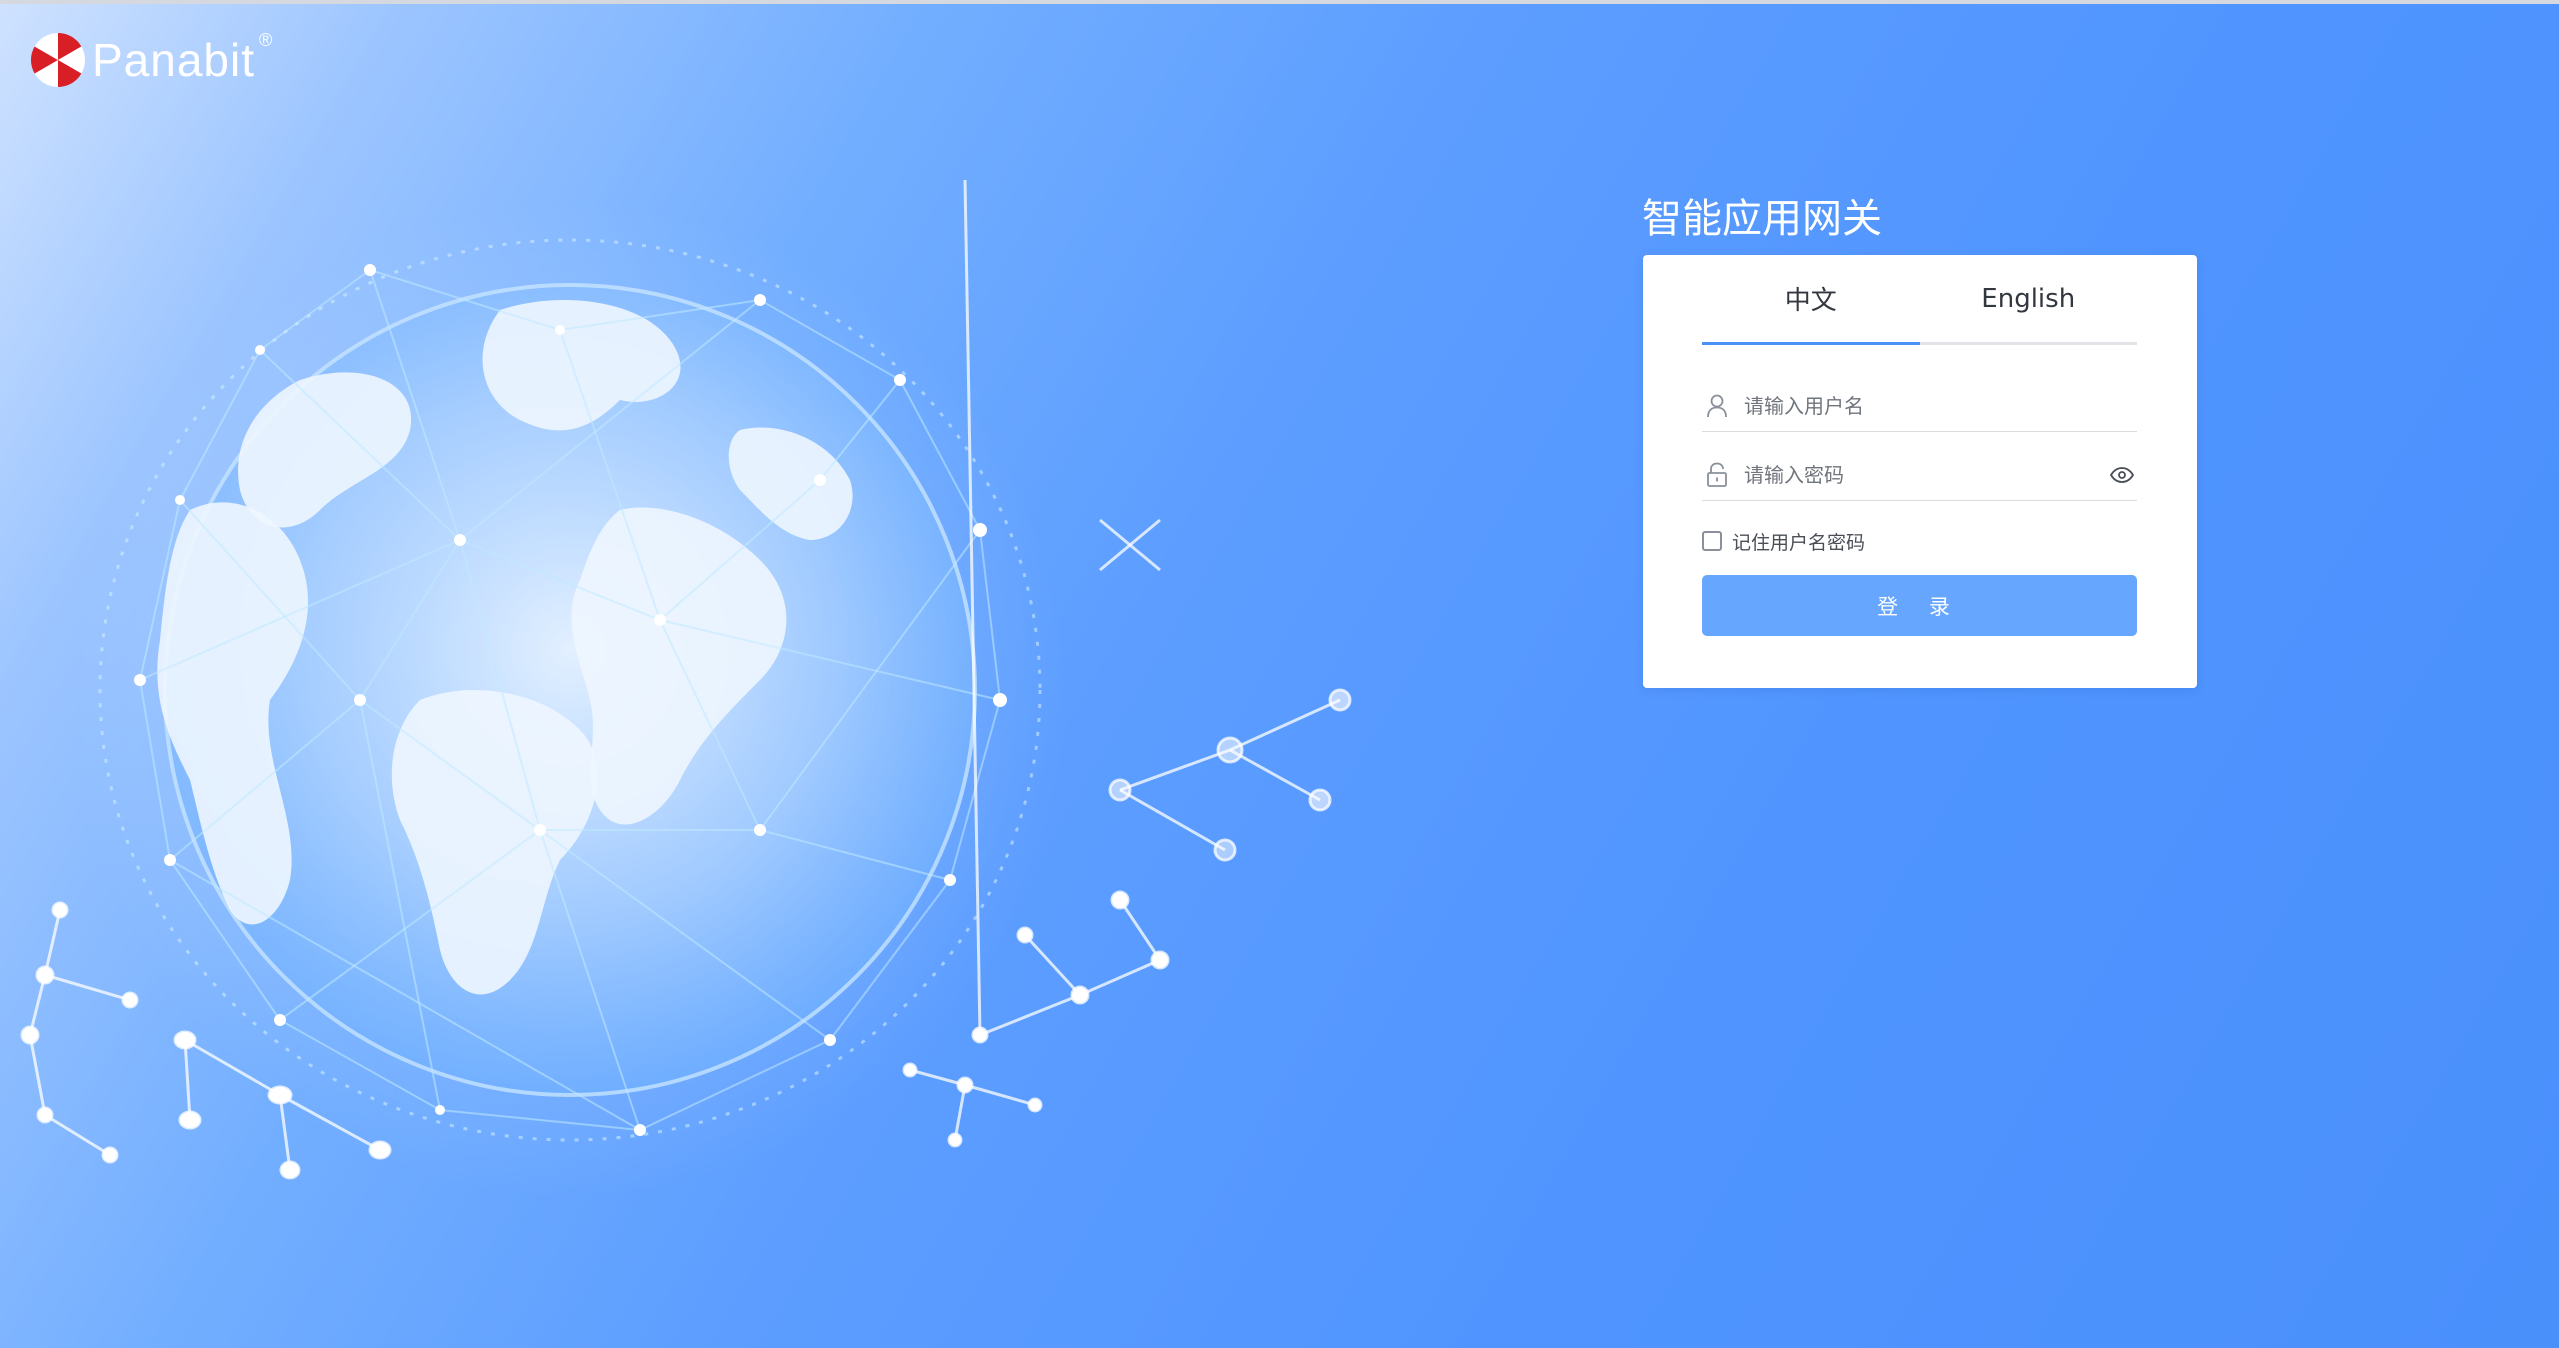  I want to click on tab-english: English, so click(2029, 298).